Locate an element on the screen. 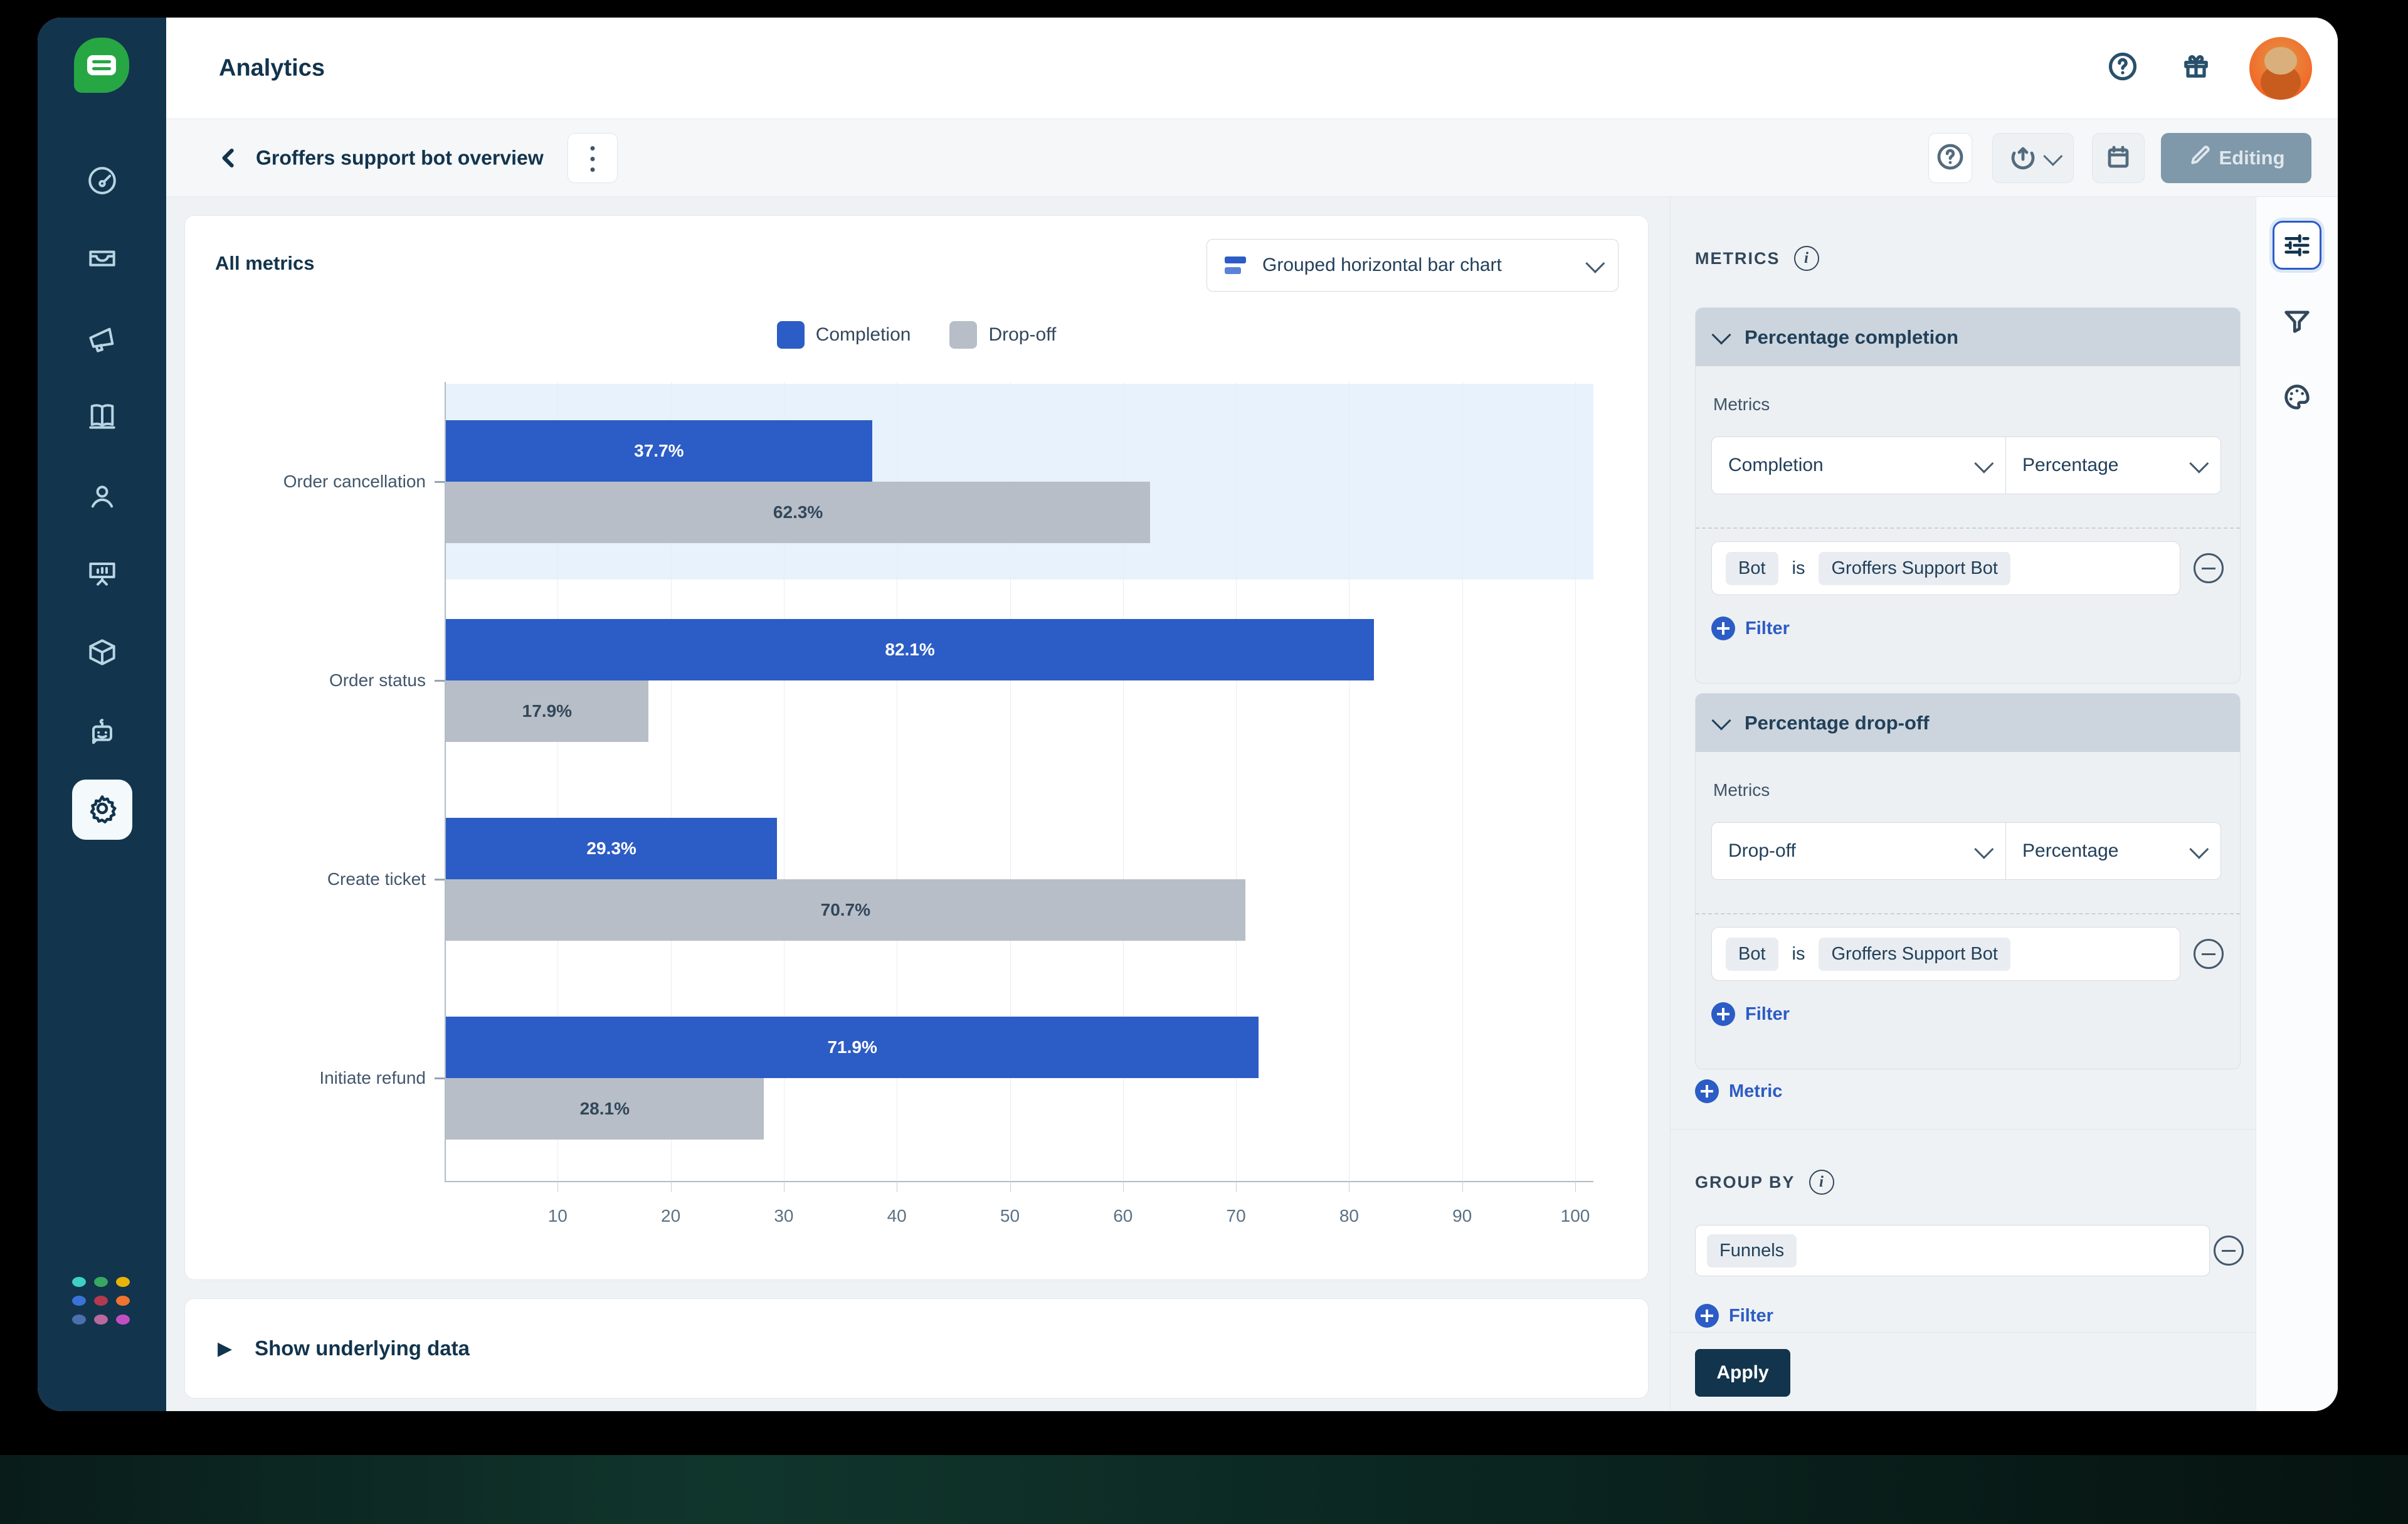 The width and height of the screenshot is (2408, 1524). bar-completion: 37.7% is located at coordinates (659, 451).